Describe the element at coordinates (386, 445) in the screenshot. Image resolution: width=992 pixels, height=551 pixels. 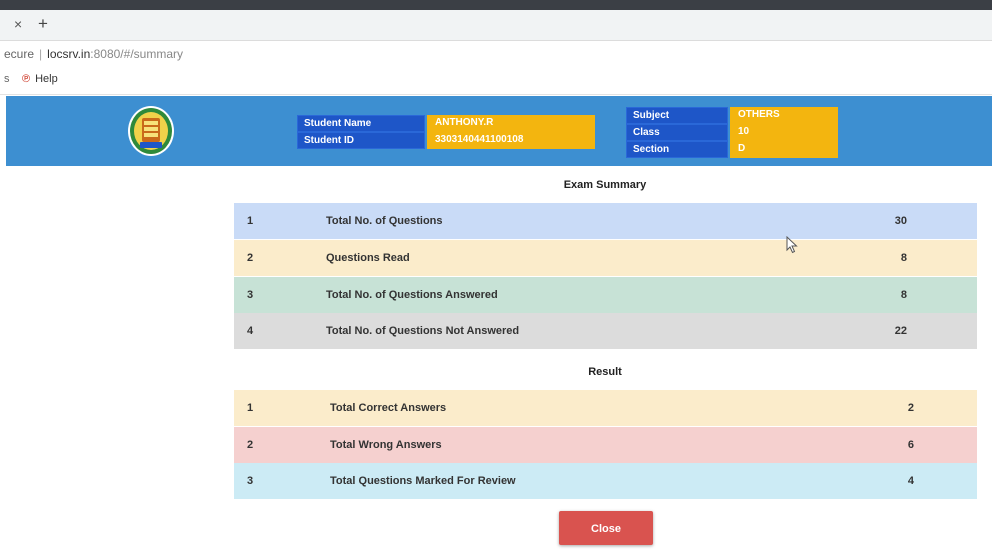
I see `row-label: Total Wrong Answers` at that location.